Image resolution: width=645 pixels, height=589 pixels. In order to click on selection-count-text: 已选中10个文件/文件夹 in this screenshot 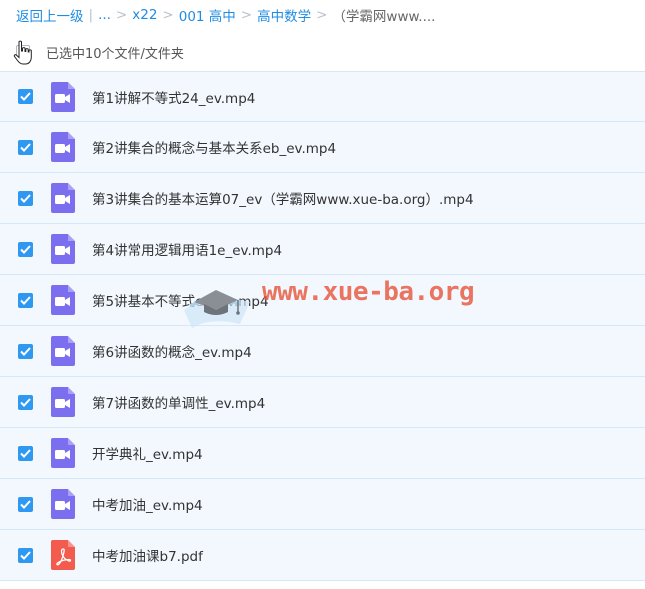, I will do `click(115, 54)`.